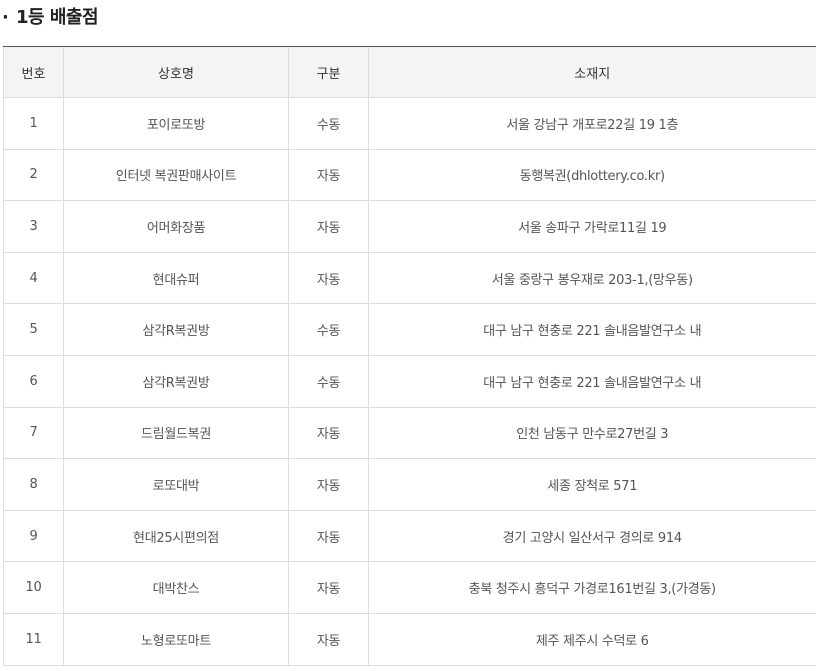 This screenshot has height=671, width=817. Describe the element at coordinates (33, 329) in the screenshot. I see `cell-no: 5` at that location.